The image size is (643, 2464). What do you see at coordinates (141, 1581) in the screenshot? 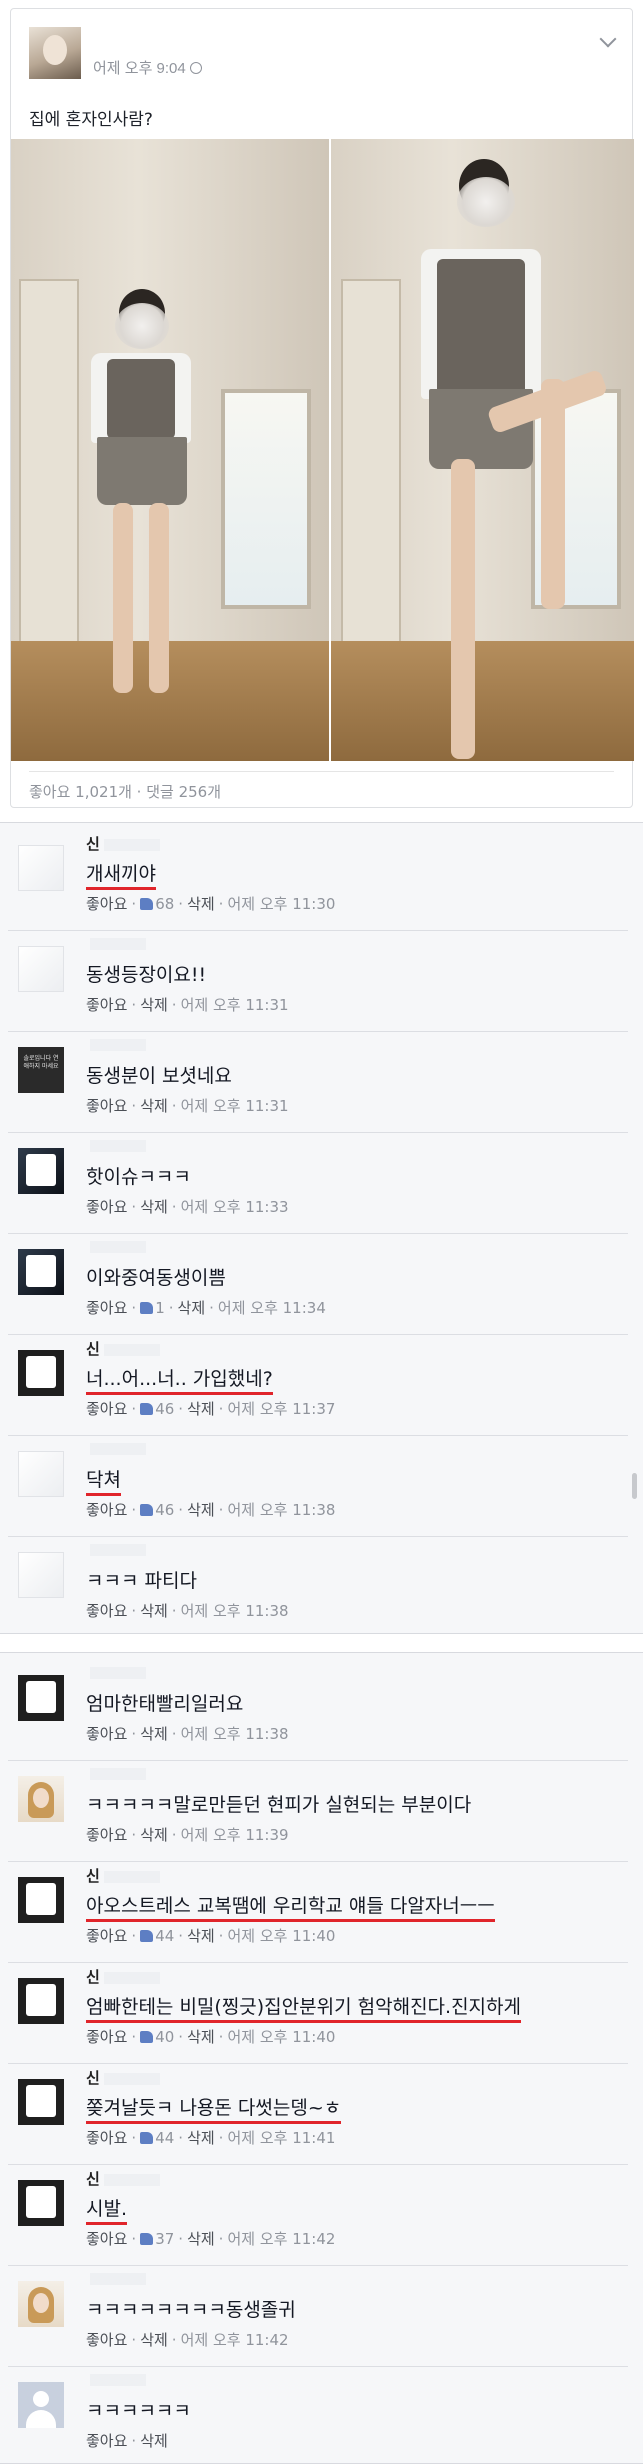
I see `comment-text: ㅋㅋㅋ 파티다` at bounding box center [141, 1581].